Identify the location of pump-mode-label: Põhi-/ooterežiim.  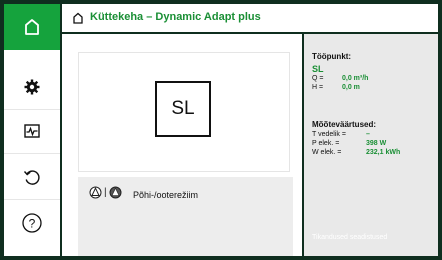
(166, 195).